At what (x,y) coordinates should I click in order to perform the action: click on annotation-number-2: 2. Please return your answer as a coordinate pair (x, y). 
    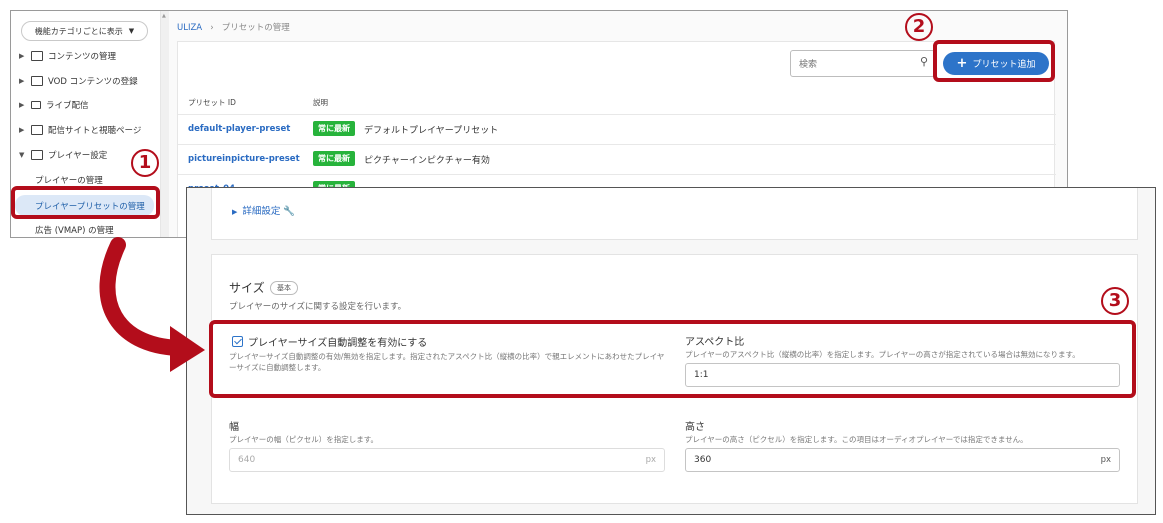
    Looking at the image, I should click on (919, 25).